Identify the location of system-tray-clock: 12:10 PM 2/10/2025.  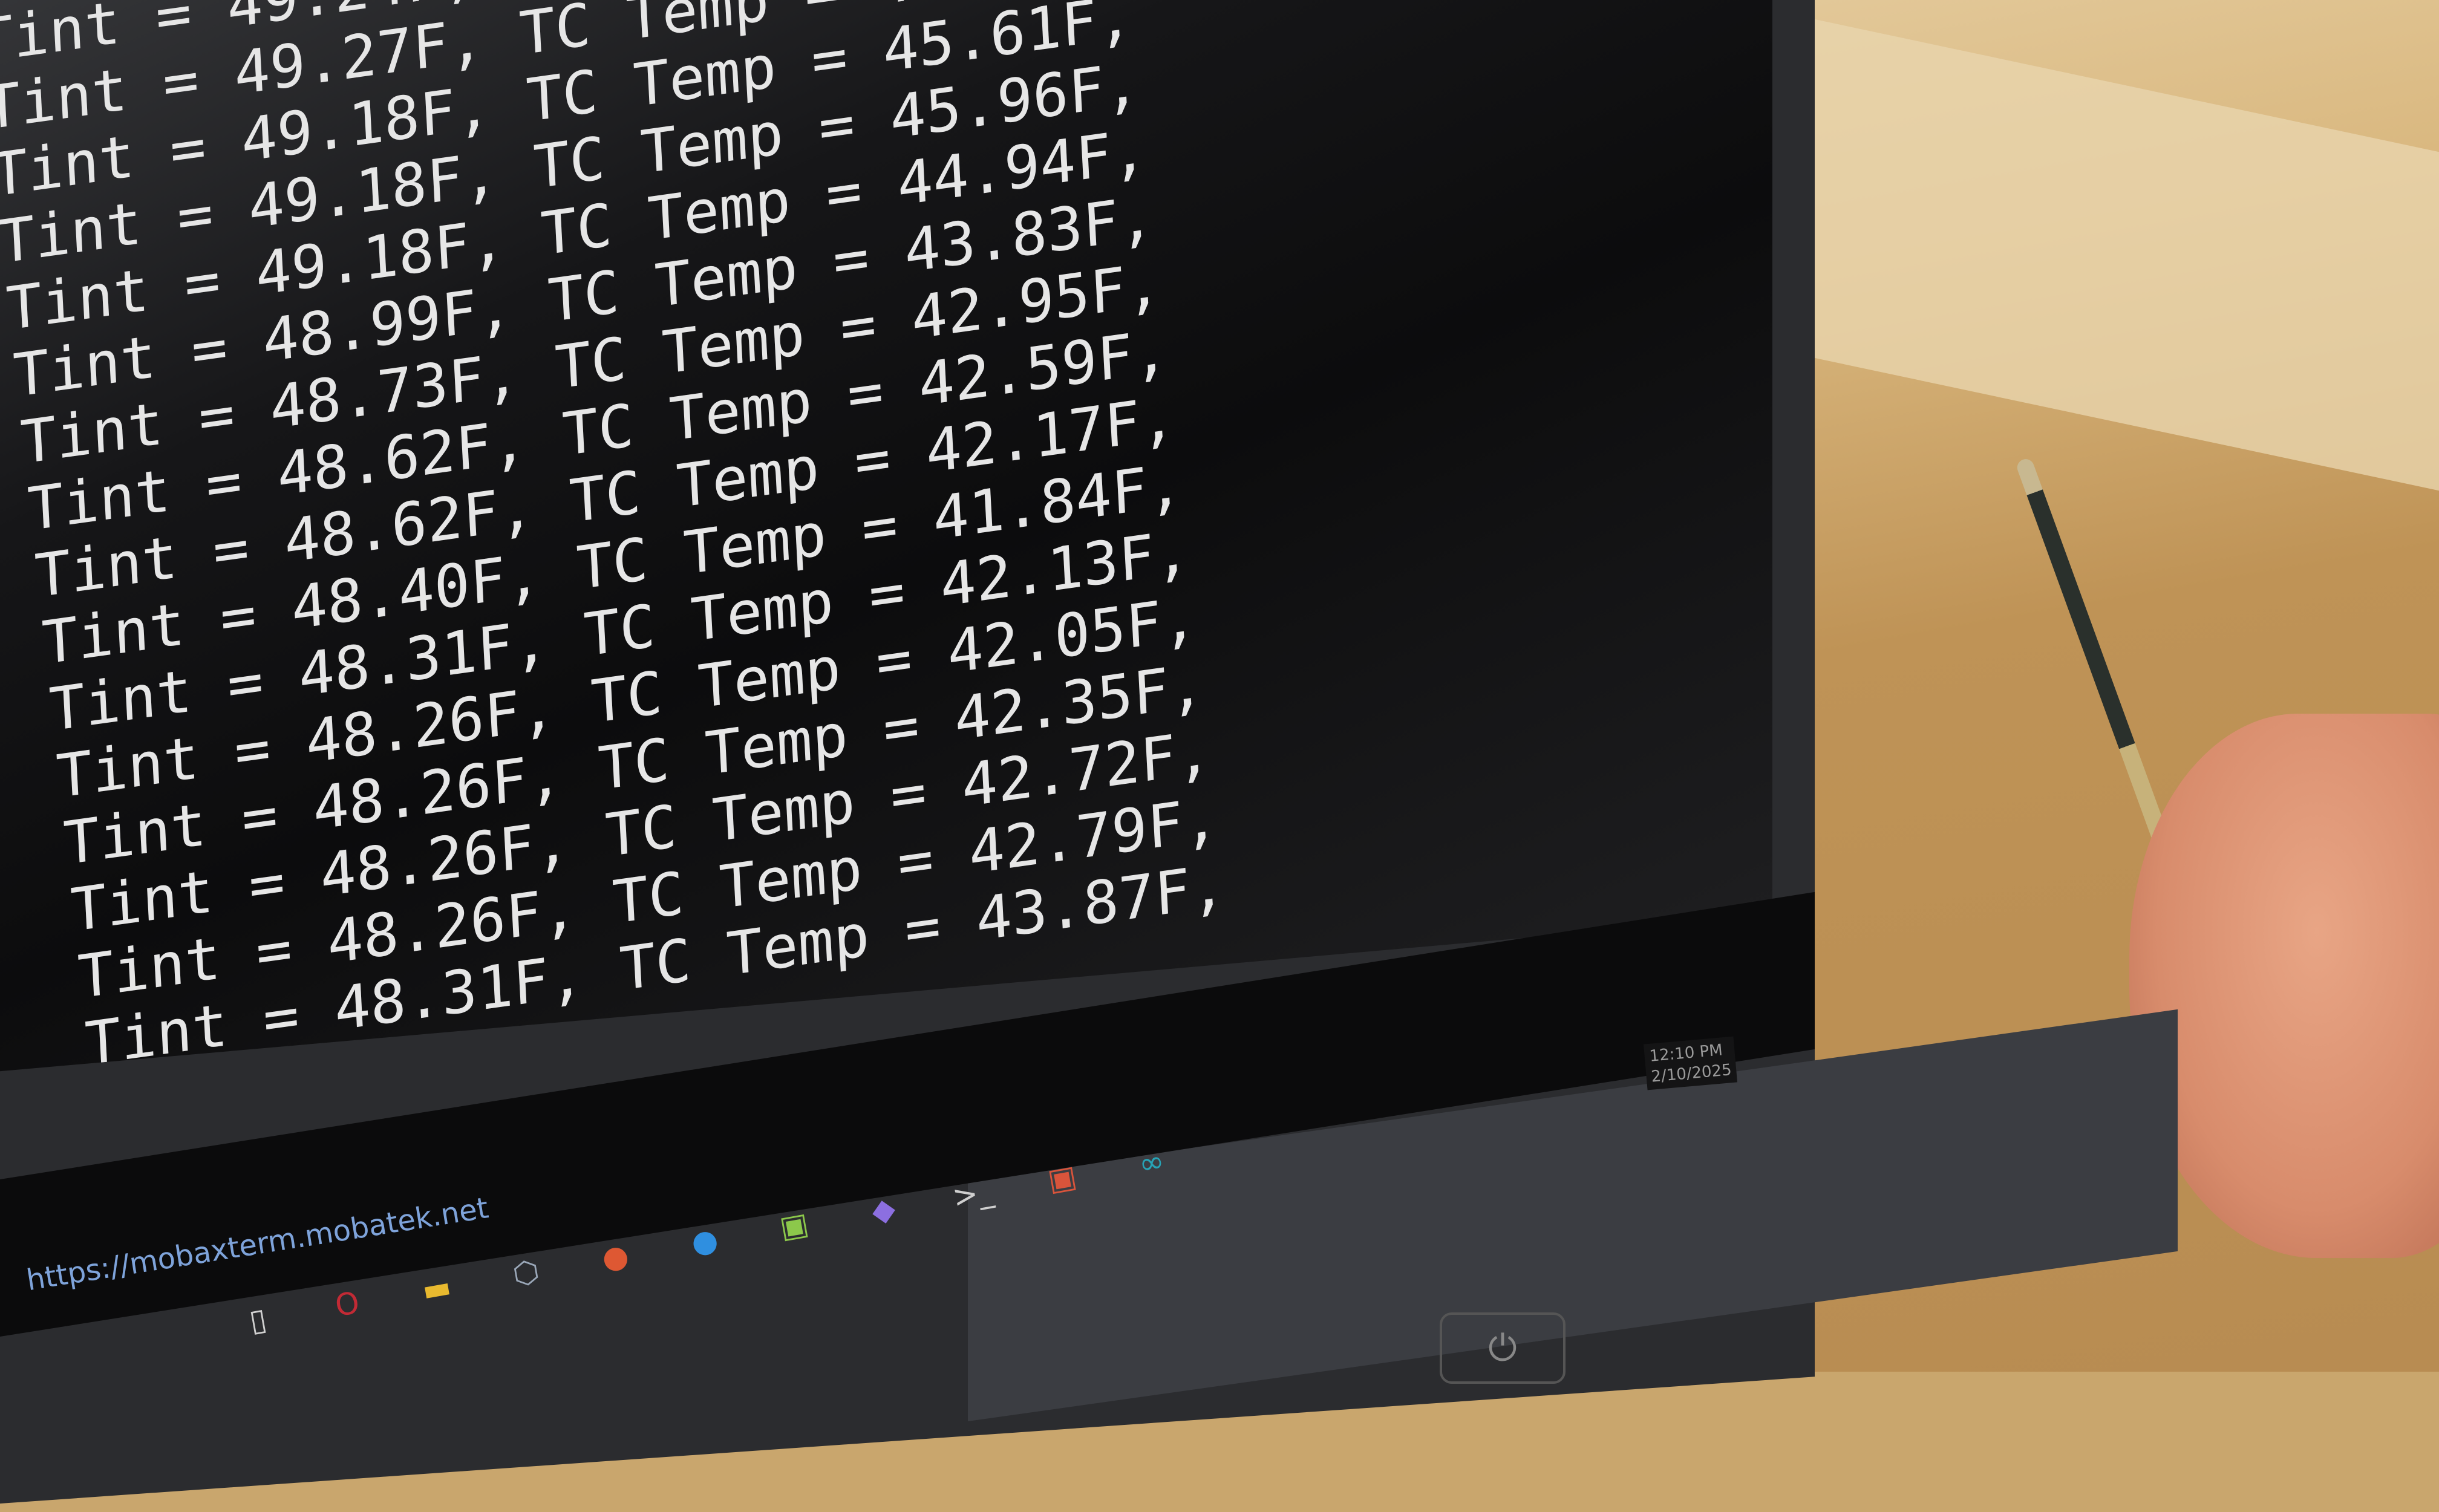
(1691, 1063).